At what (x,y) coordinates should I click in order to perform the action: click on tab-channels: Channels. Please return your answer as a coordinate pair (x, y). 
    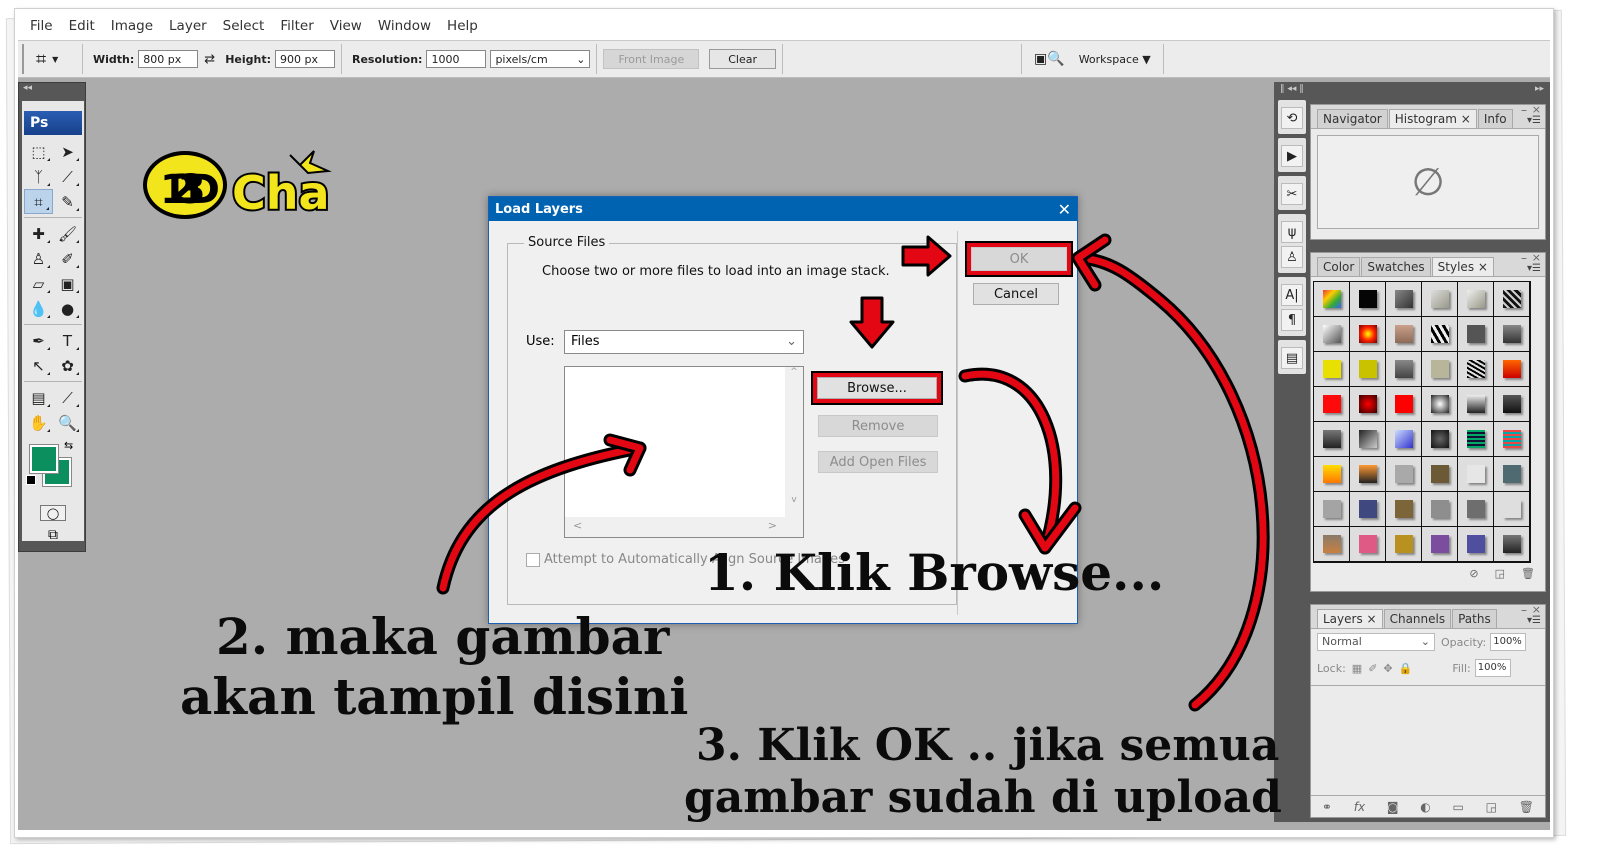
    Looking at the image, I should click on (1417, 618).